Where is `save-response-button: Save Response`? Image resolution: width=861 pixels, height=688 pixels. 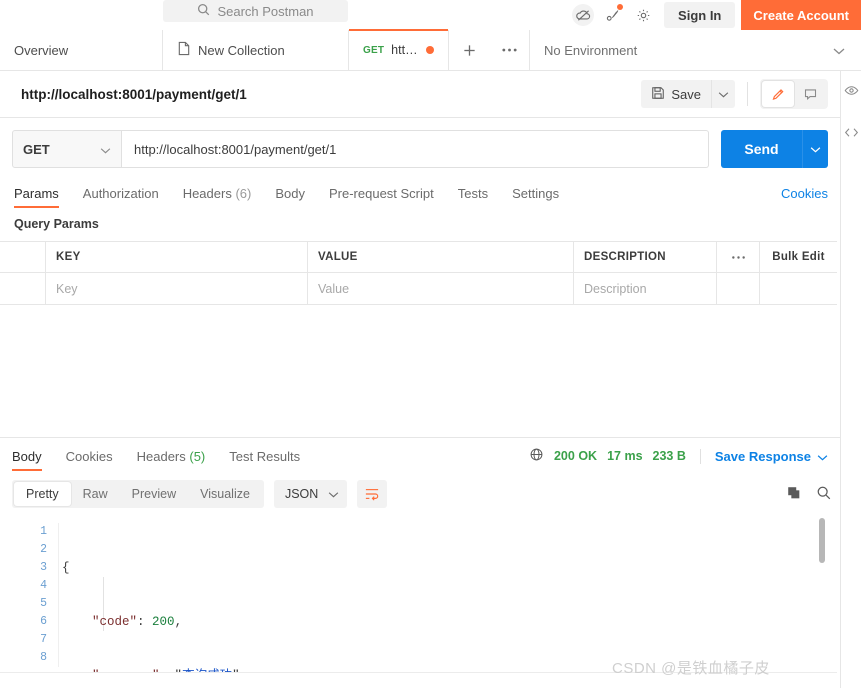
save-response-button: Save Response is located at coordinates (771, 456).